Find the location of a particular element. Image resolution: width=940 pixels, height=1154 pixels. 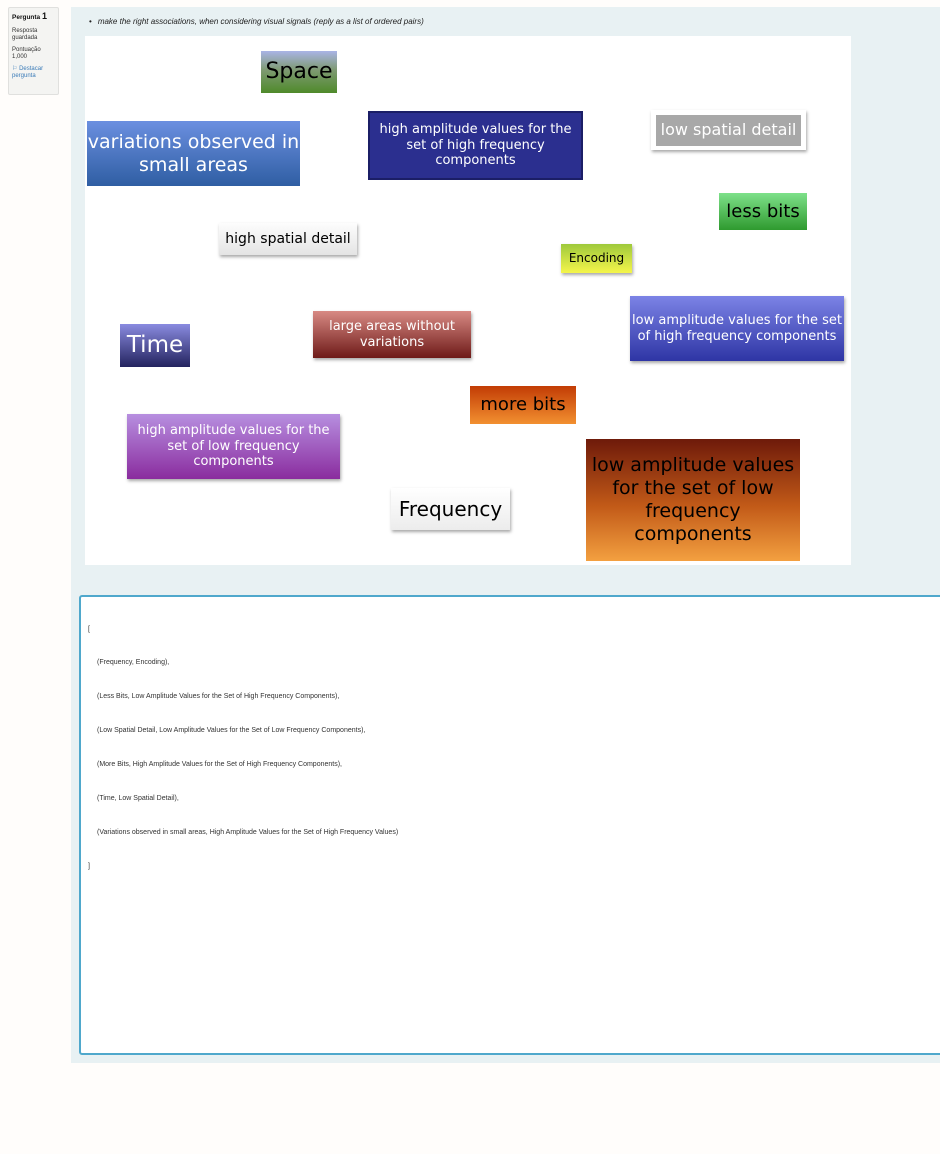

score-label: Pontuação is located at coordinates (26, 49).